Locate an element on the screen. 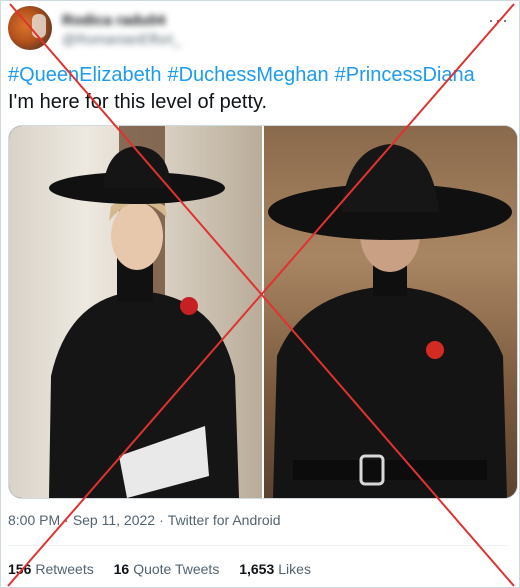  more-horizontal-icon: ··· is located at coordinates (498, 20).